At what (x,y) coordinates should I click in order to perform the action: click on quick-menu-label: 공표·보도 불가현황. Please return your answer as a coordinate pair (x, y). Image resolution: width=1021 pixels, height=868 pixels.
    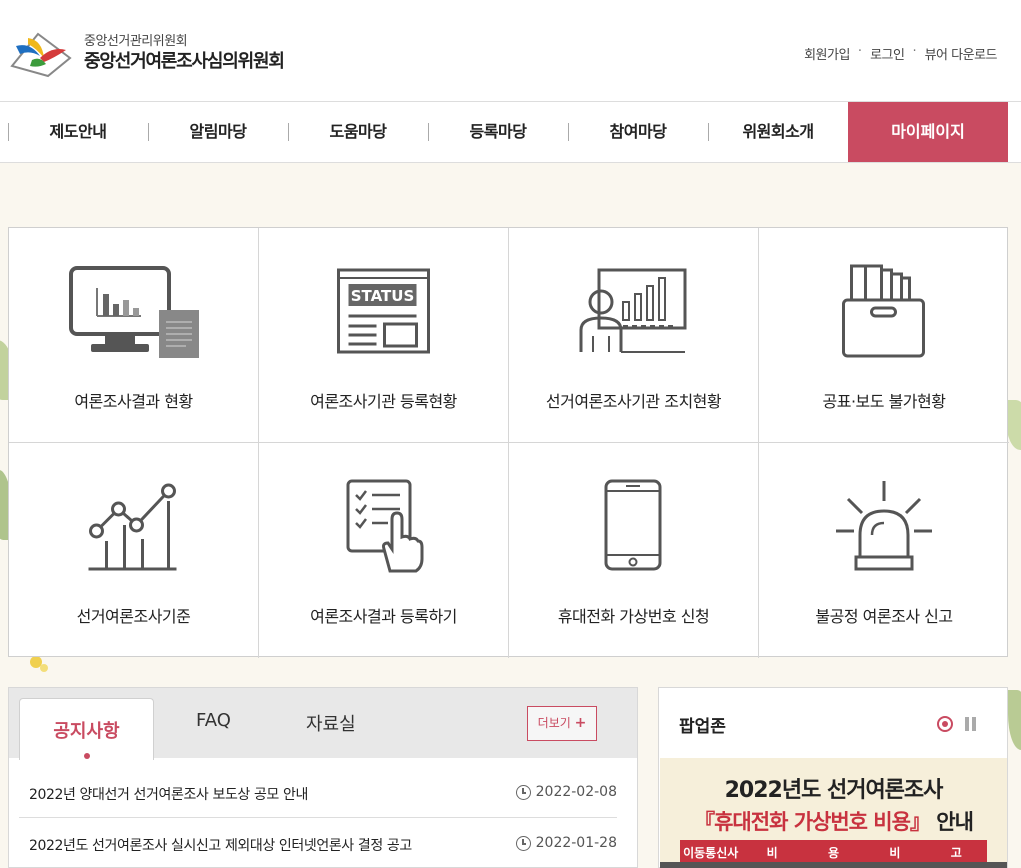
    Looking at the image, I should click on (884, 401).